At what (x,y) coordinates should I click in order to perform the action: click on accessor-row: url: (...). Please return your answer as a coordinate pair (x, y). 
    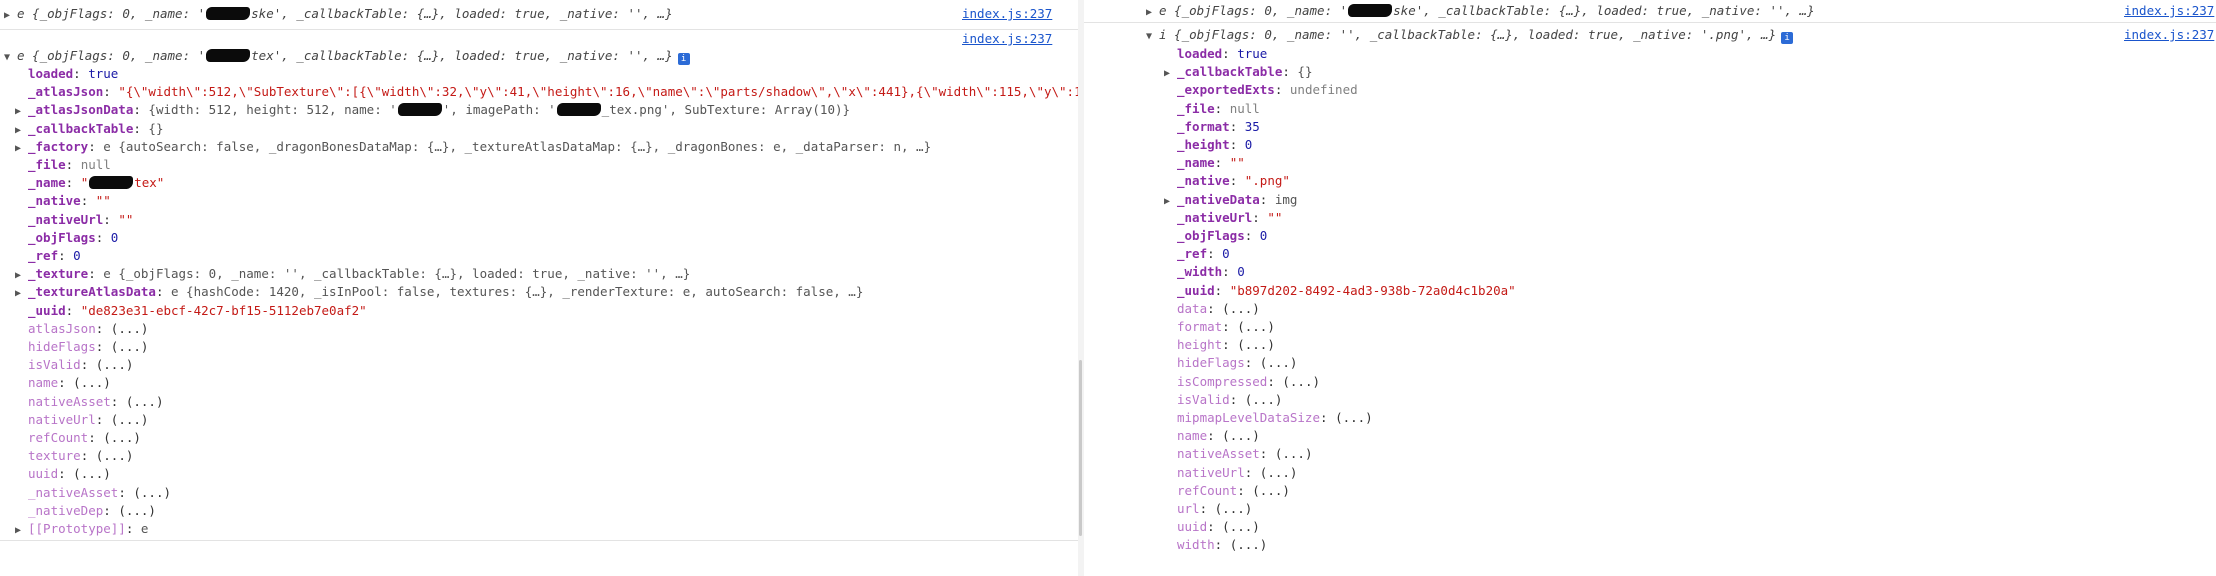
    Looking at the image, I should click on (1208, 508).